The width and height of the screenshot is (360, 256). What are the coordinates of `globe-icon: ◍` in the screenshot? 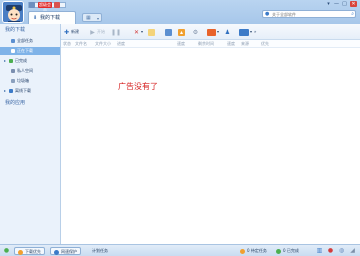 It's located at (341, 250).